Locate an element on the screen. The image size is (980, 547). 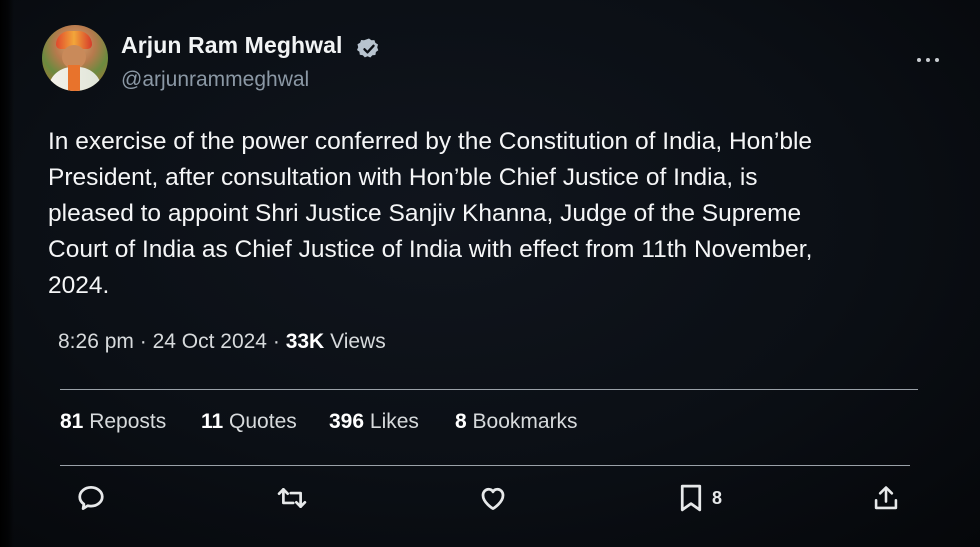
bookmarks-stat: 8 Bookmarks is located at coordinates (516, 422).